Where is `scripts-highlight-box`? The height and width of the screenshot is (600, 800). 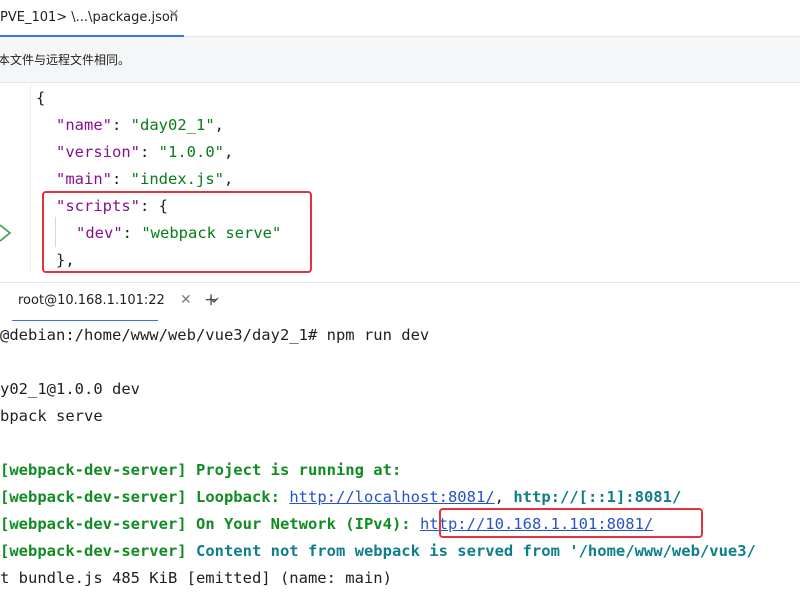 scripts-highlight-box is located at coordinates (177, 232).